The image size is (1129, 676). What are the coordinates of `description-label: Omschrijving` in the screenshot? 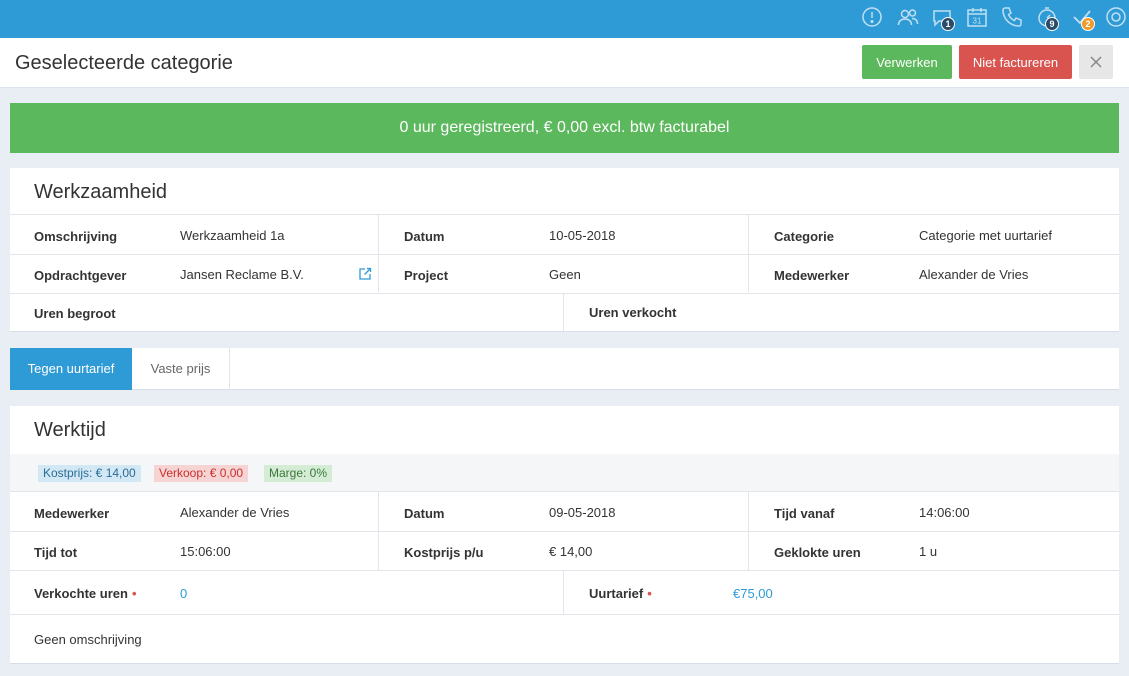 It's located at (76, 236).